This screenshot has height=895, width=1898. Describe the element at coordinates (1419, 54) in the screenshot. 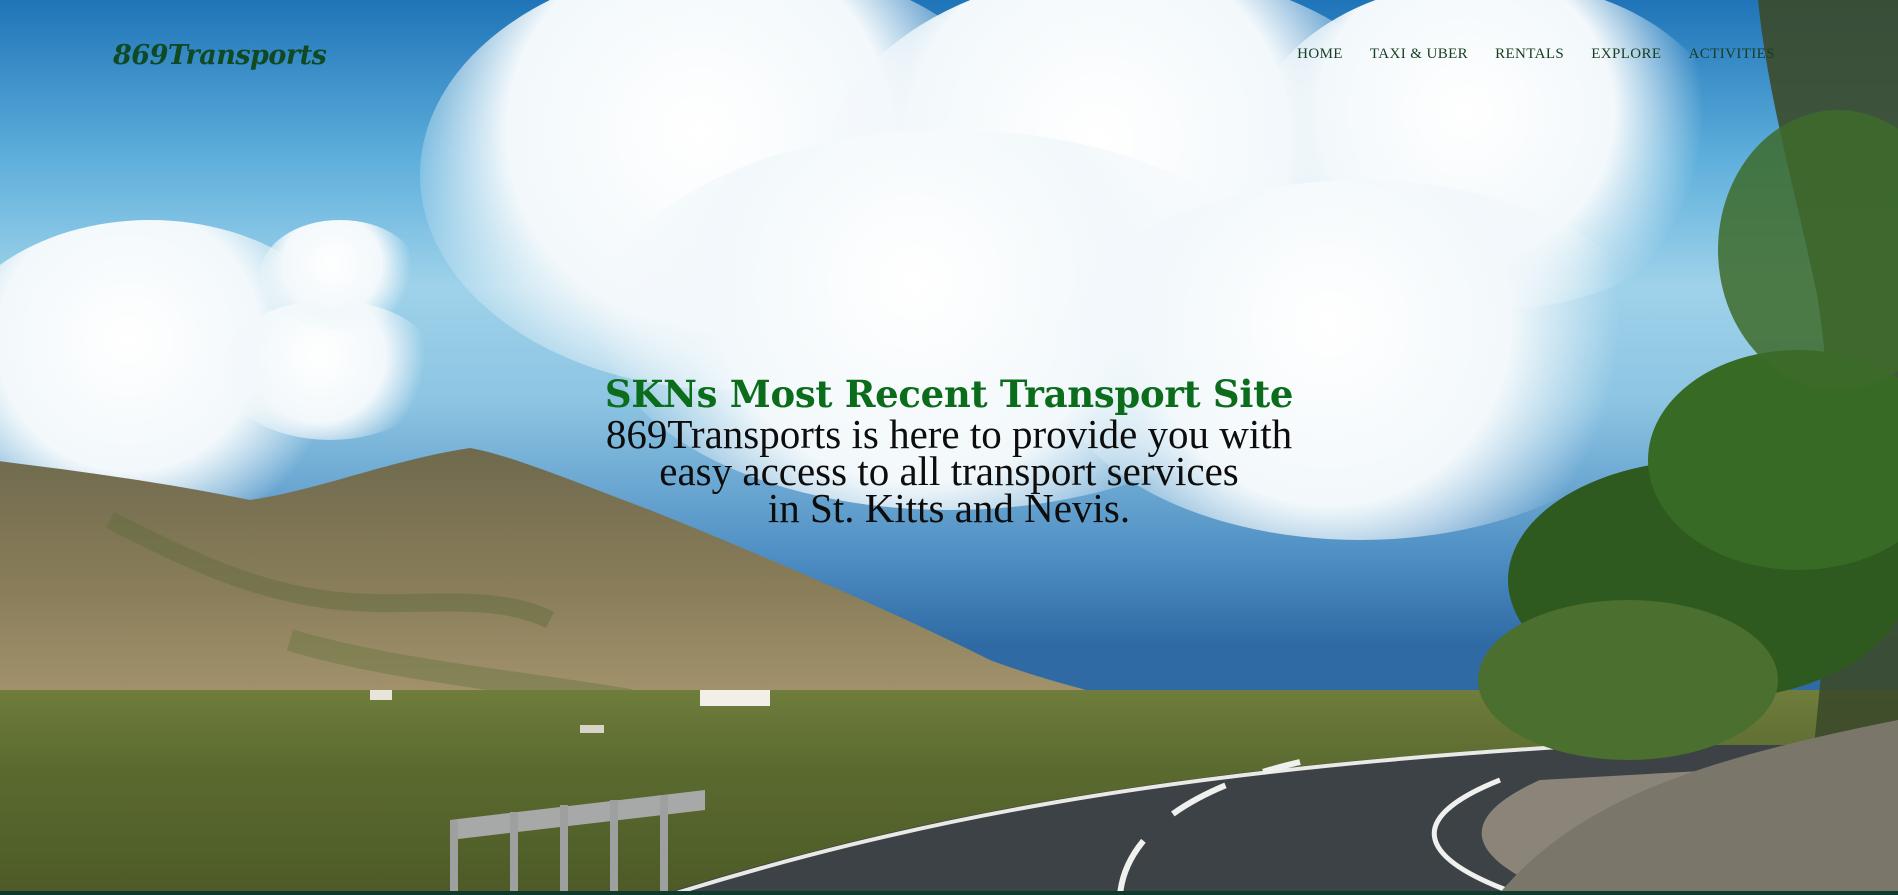

I see `nav-taxi-uber-link: TAXI & UBER` at that location.